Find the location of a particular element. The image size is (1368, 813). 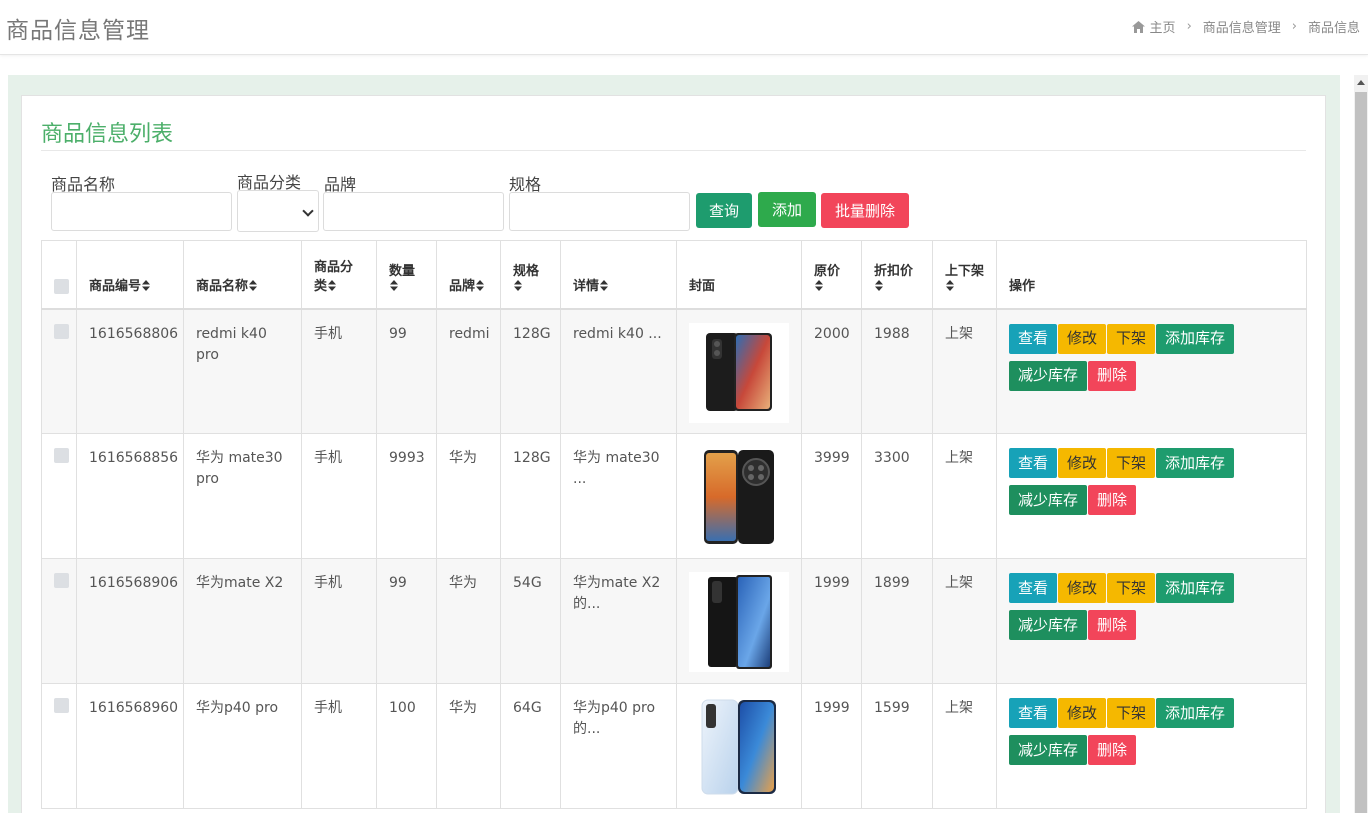

cell-qty: 100 is located at coordinates (406, 746).